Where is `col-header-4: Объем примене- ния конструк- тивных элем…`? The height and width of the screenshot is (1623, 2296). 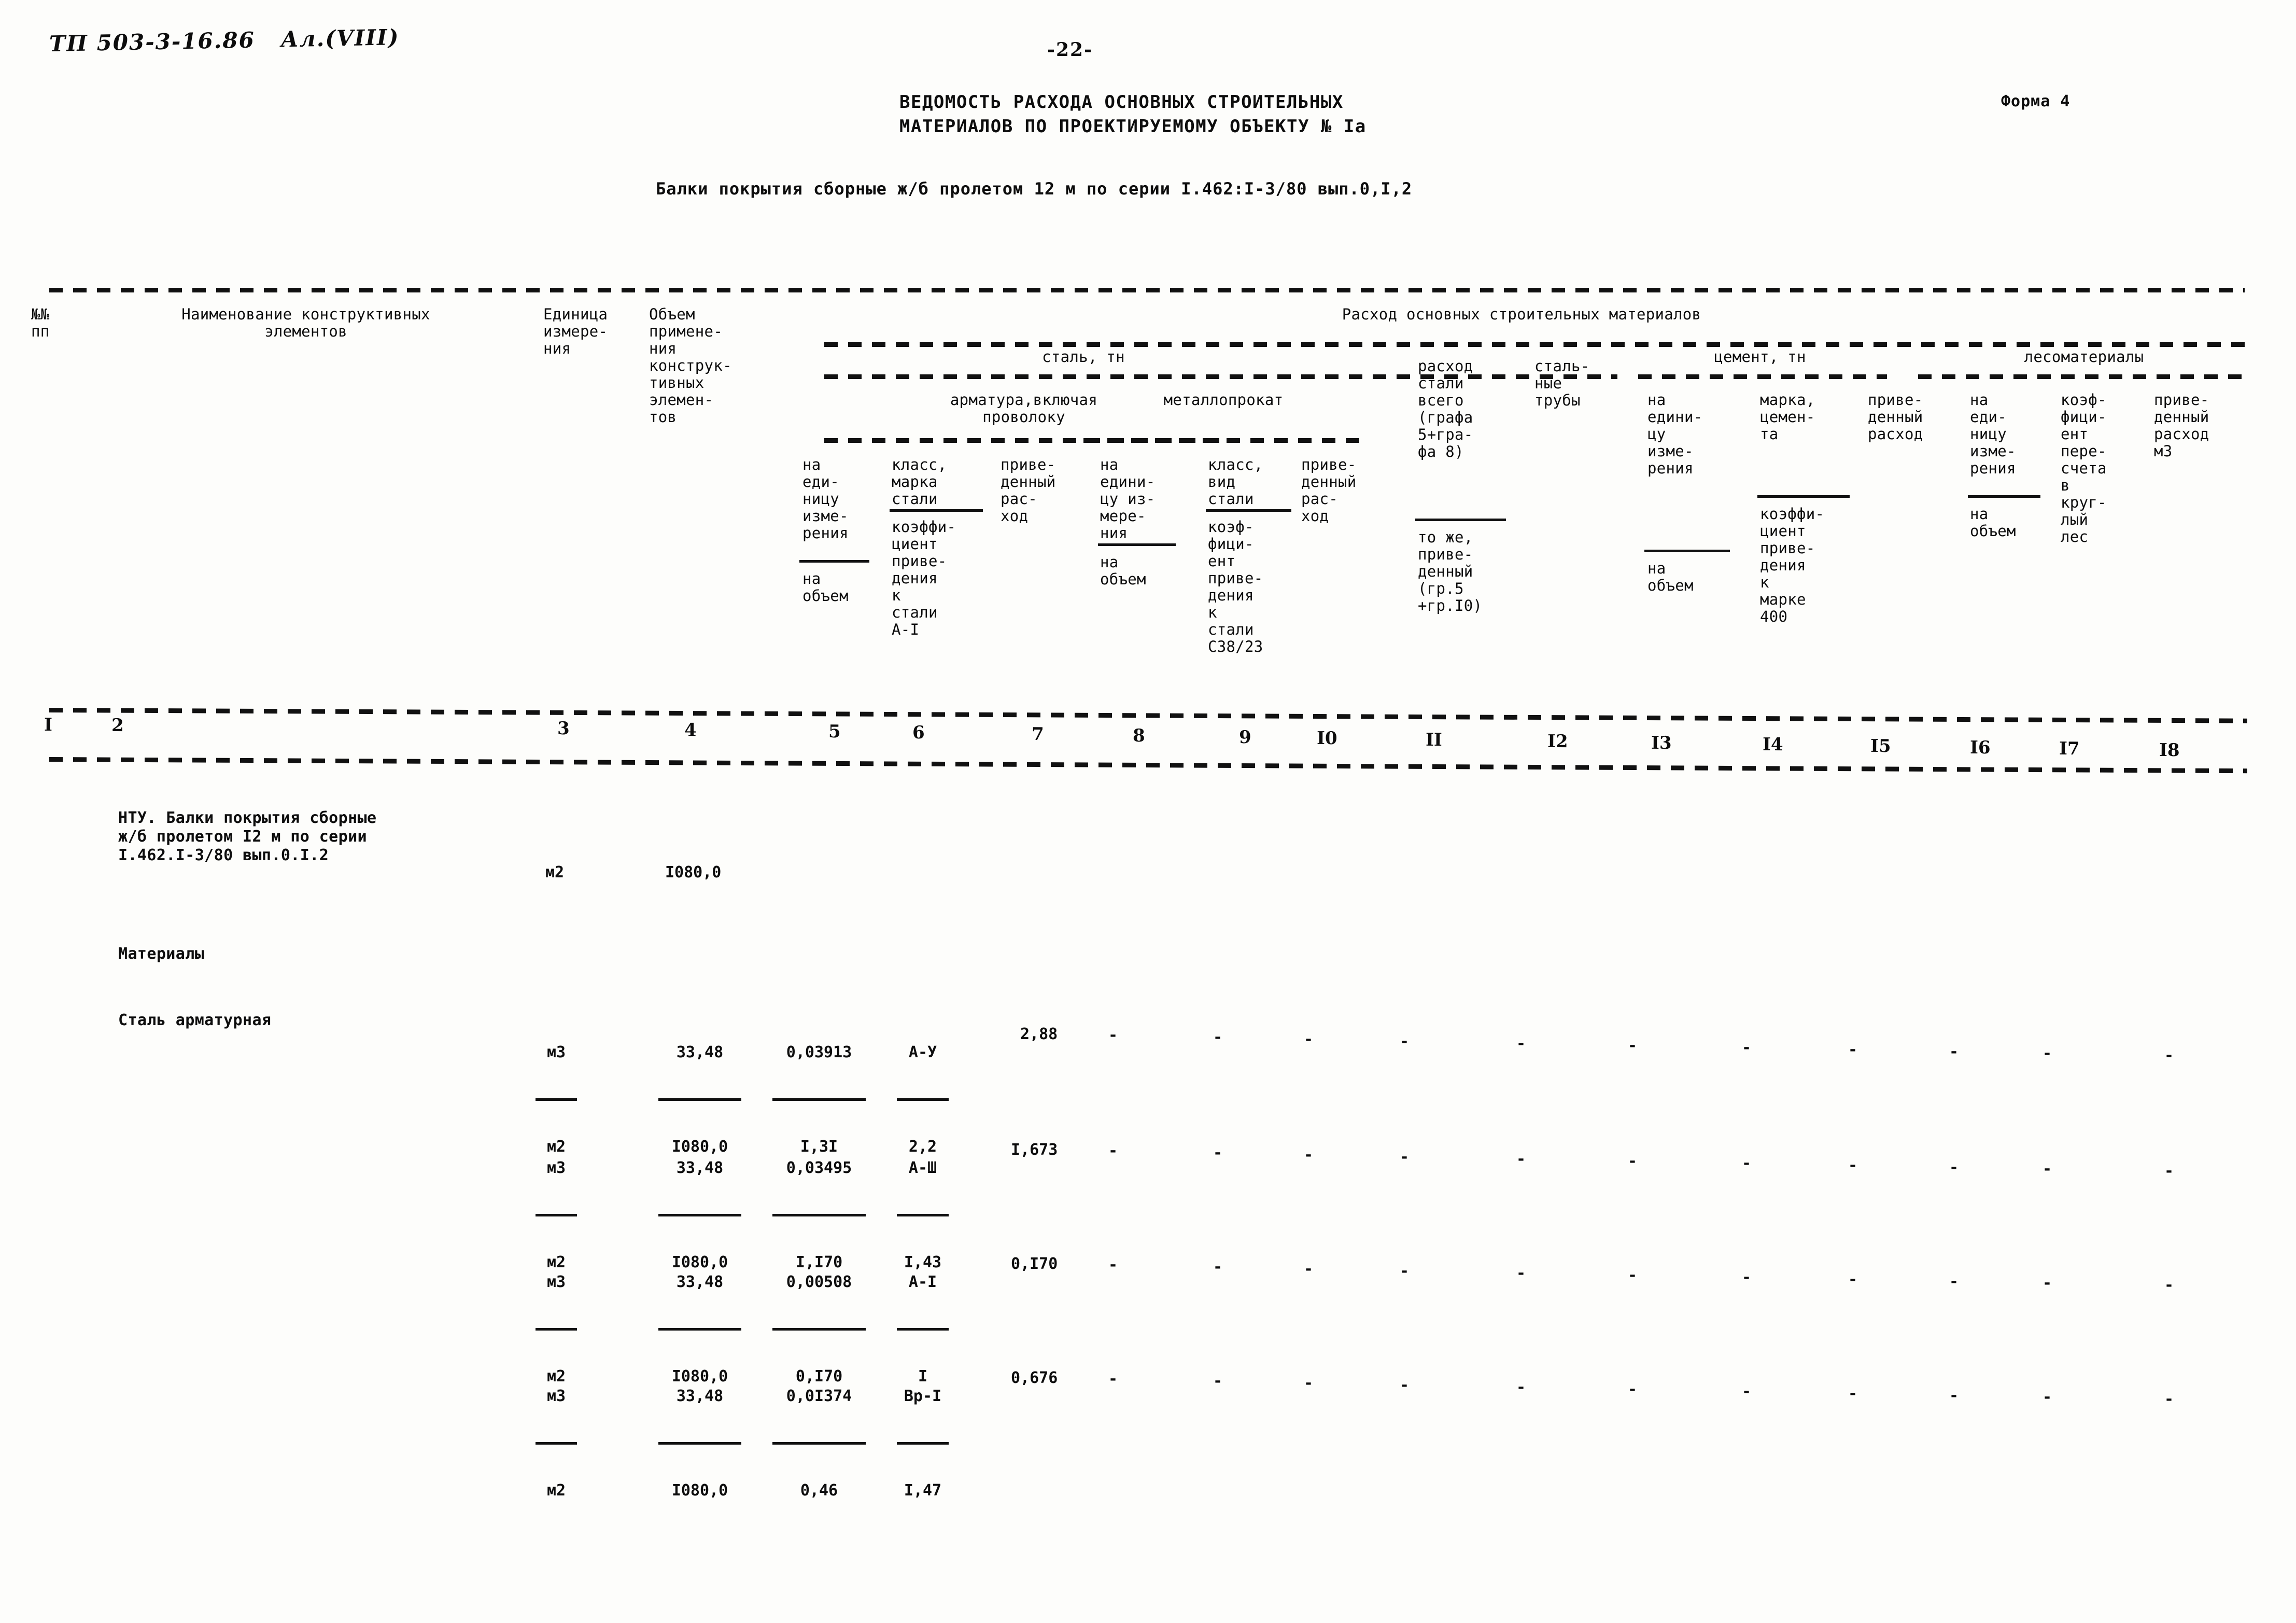
col-header-4: Объем примене- ния конструк- тивных элем… is located at coordinates (690, 365).